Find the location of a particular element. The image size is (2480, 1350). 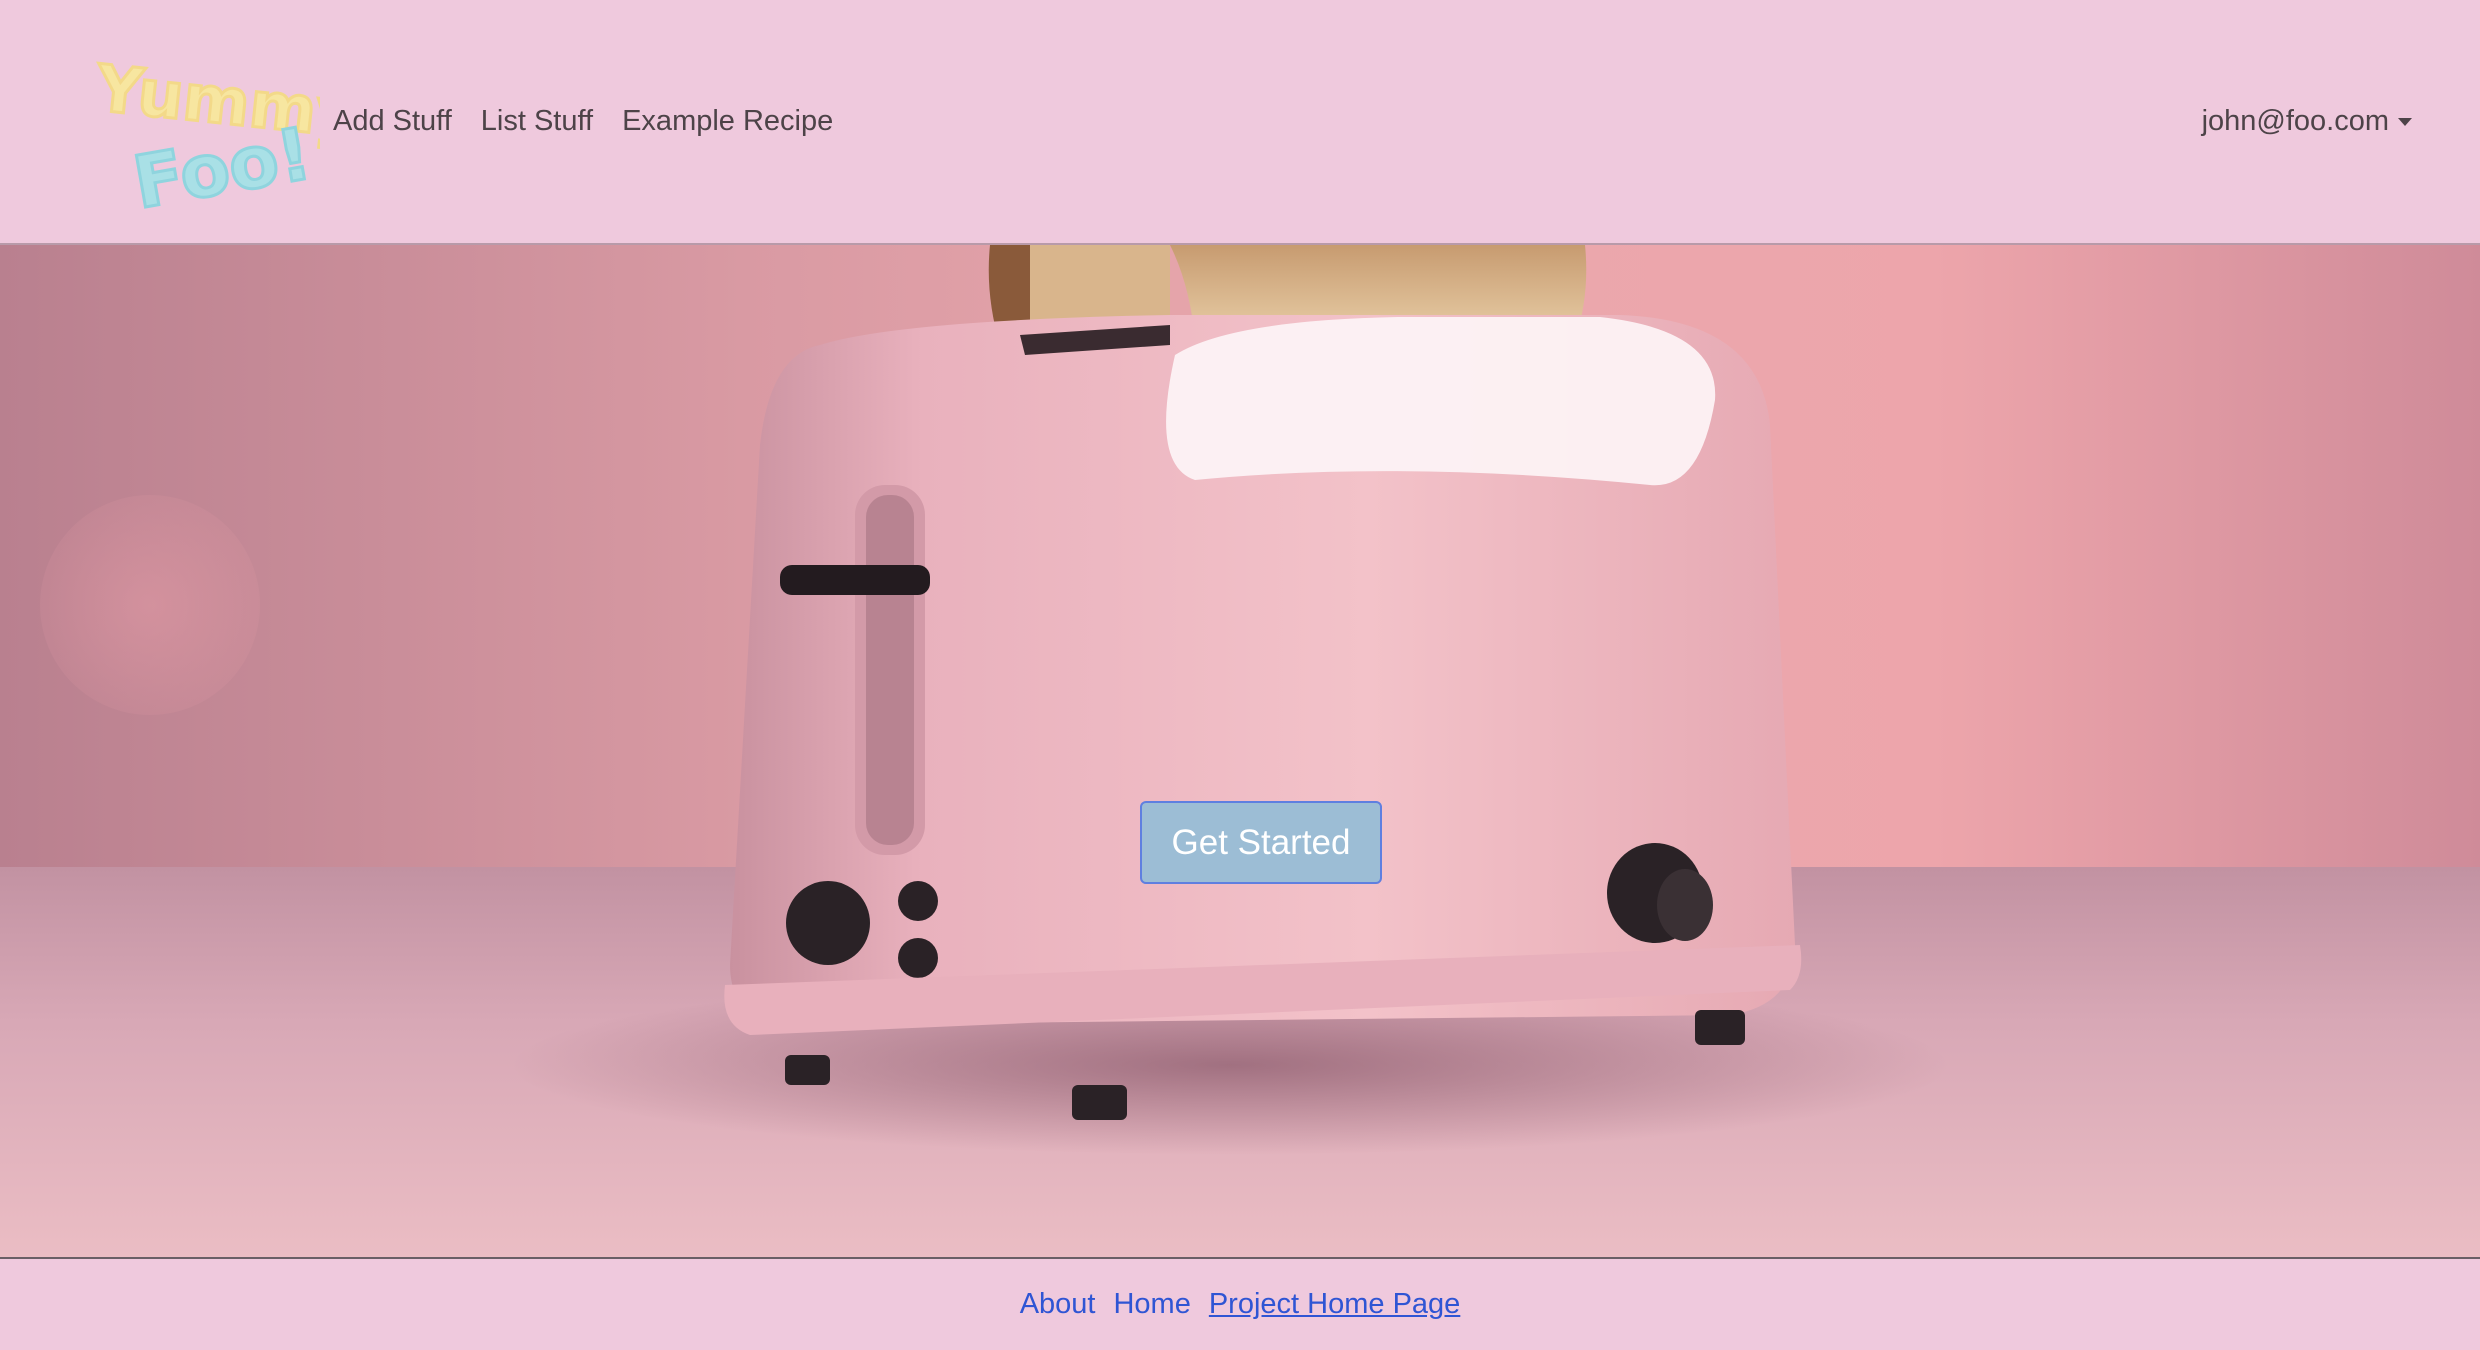

user-dropdown: john@foo.com is located at coordinates (2307, 121).